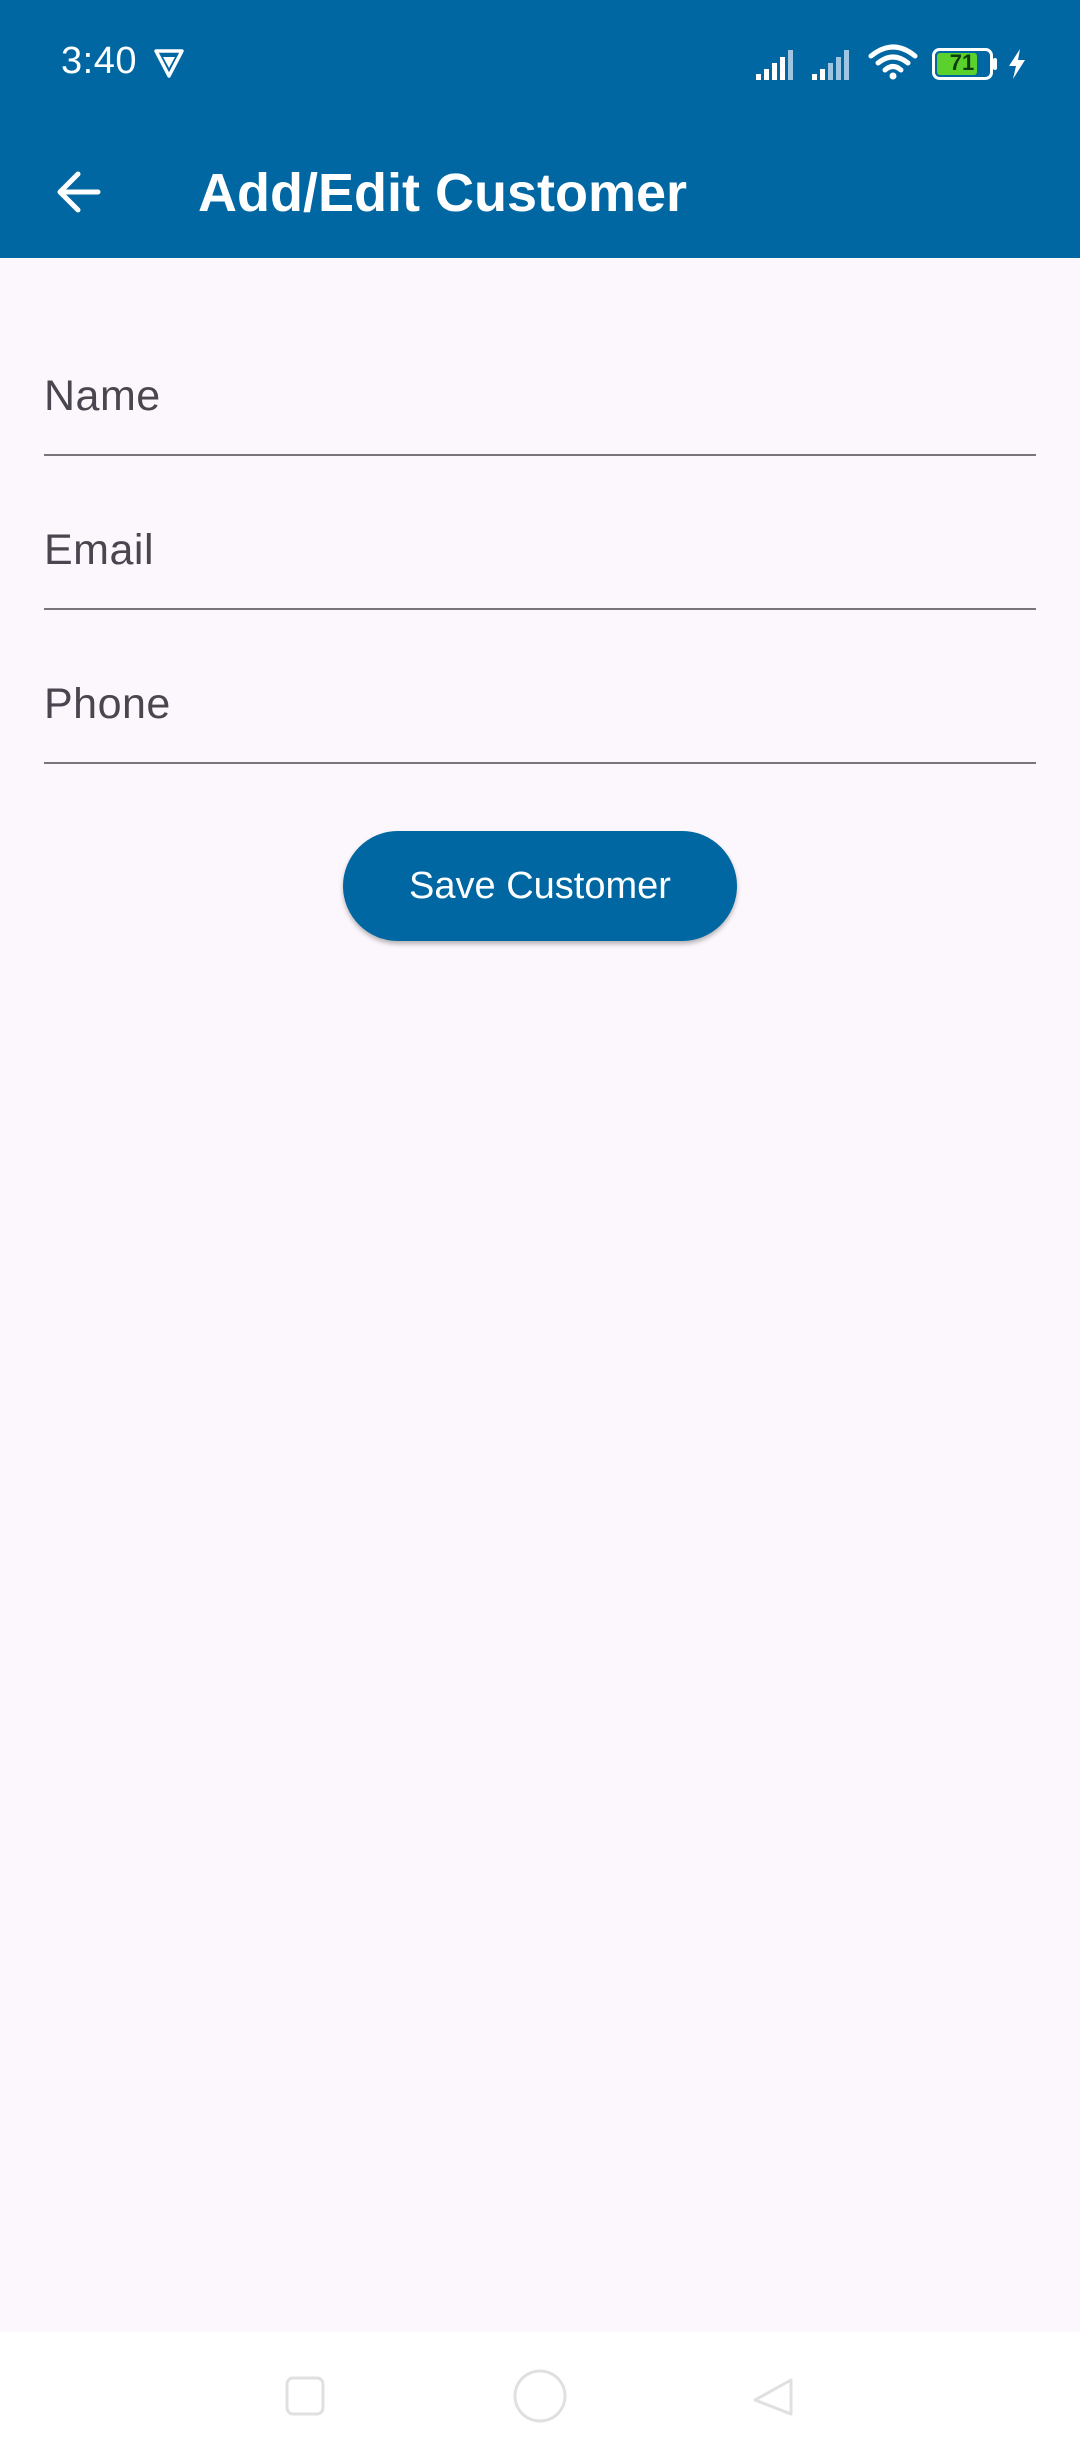 The image size is (1080, 2460). What do you see at coordinates (540, 886) in the screenshot?
I see `save-customer-button: Save Customer` at bounding box center [540, 886].